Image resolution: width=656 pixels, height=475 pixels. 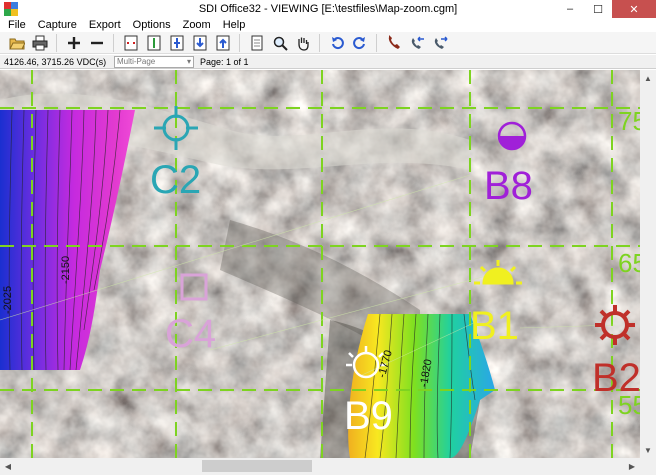 What do you see at coordinates (152, 25) in the screenshot?
I see `menu-options: Options` at bounding box center [152, 25].